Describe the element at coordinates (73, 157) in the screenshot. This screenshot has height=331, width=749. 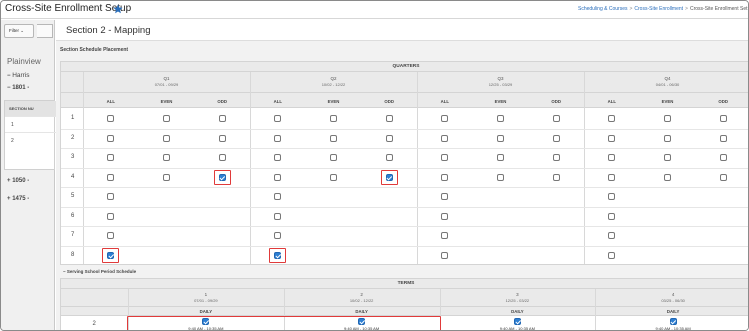
I see `row-label: 3` at that location.